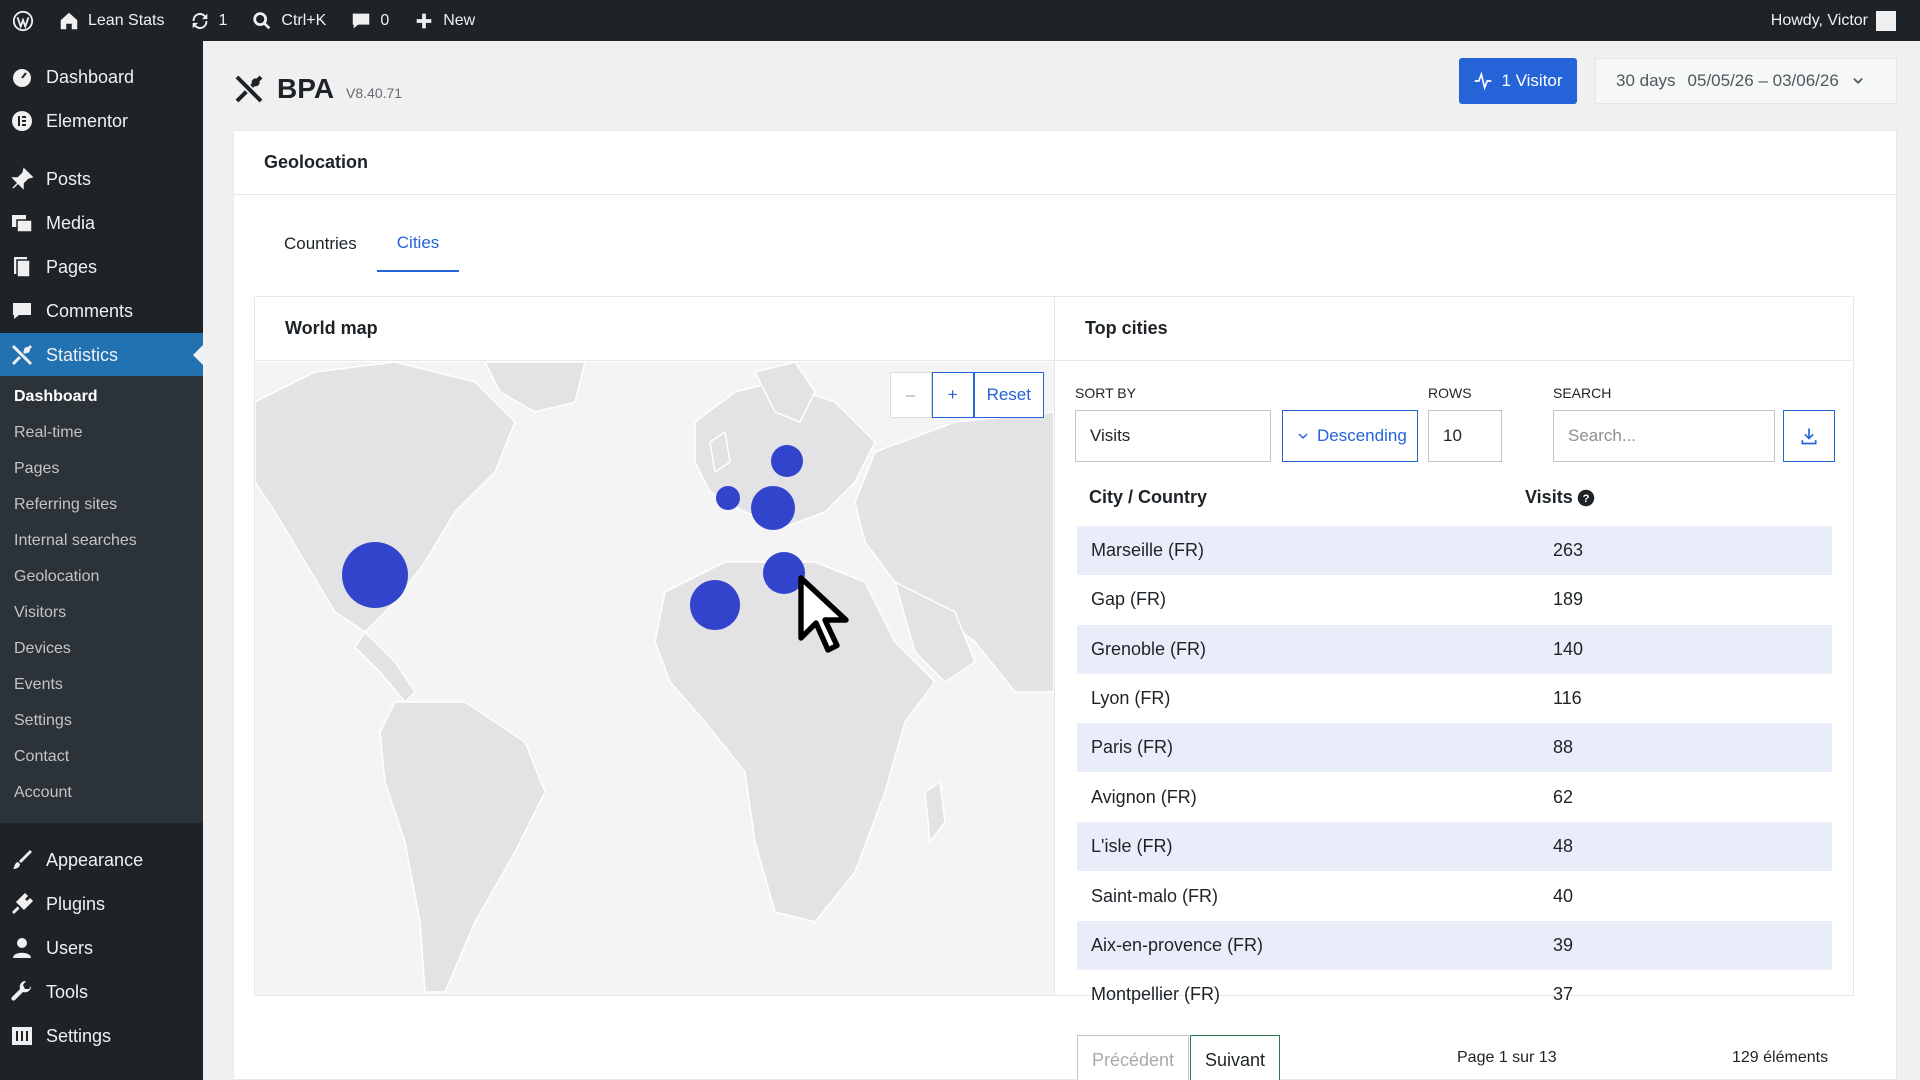  What do you see at coordinates (208, 20) in the screenshot?
I see `updates-link: 1` at bounding box center [208, 20].